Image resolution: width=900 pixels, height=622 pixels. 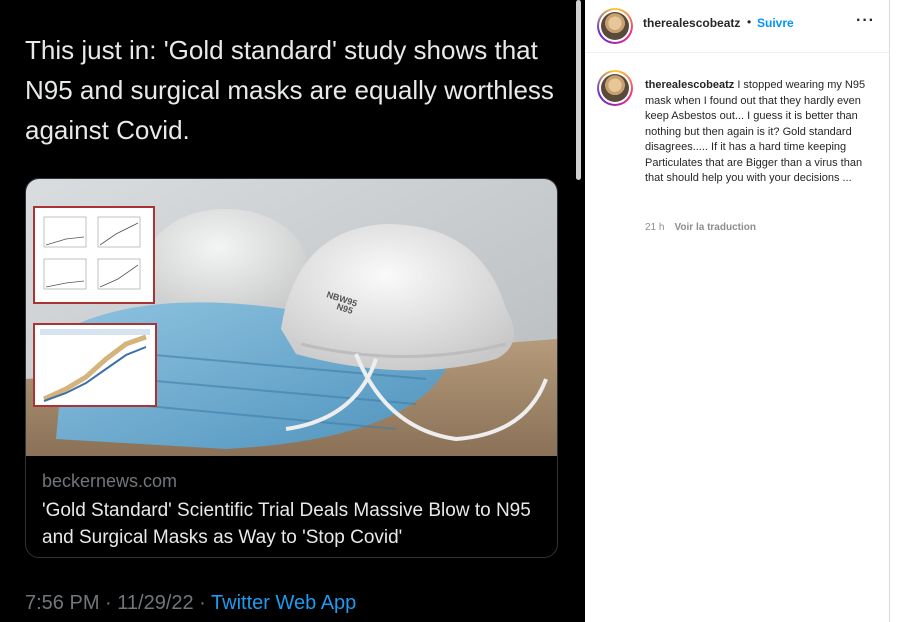 I want to click on card-domain: beckernews.com, so click(x=110, y=481).